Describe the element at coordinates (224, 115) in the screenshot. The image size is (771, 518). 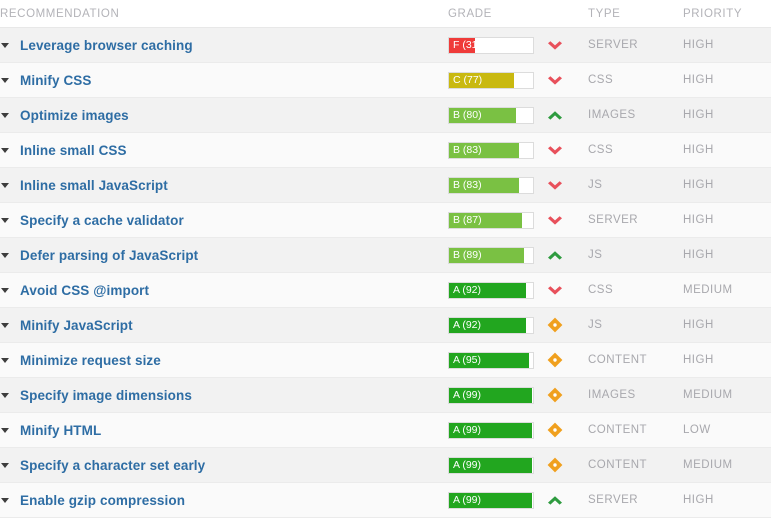
I see `cell-recommendation: Optimize images` at that location.